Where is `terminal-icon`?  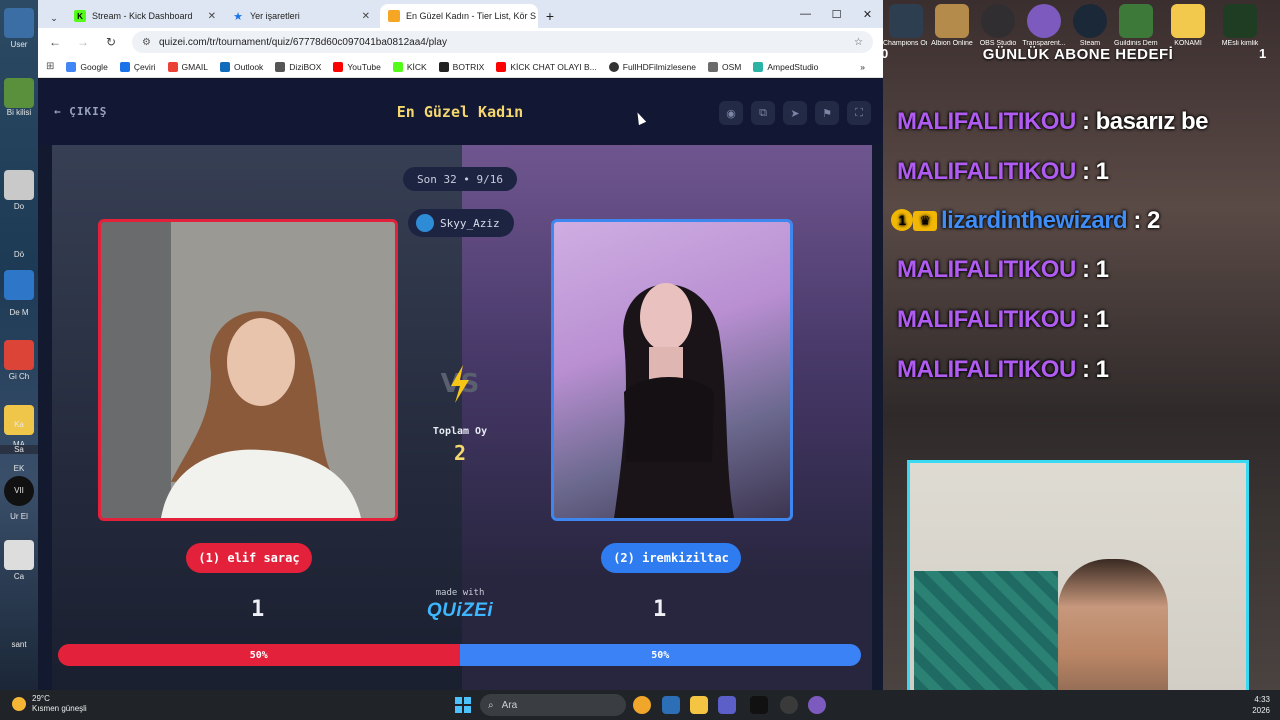
terminal-icon is located at coordinates (1240, 21).